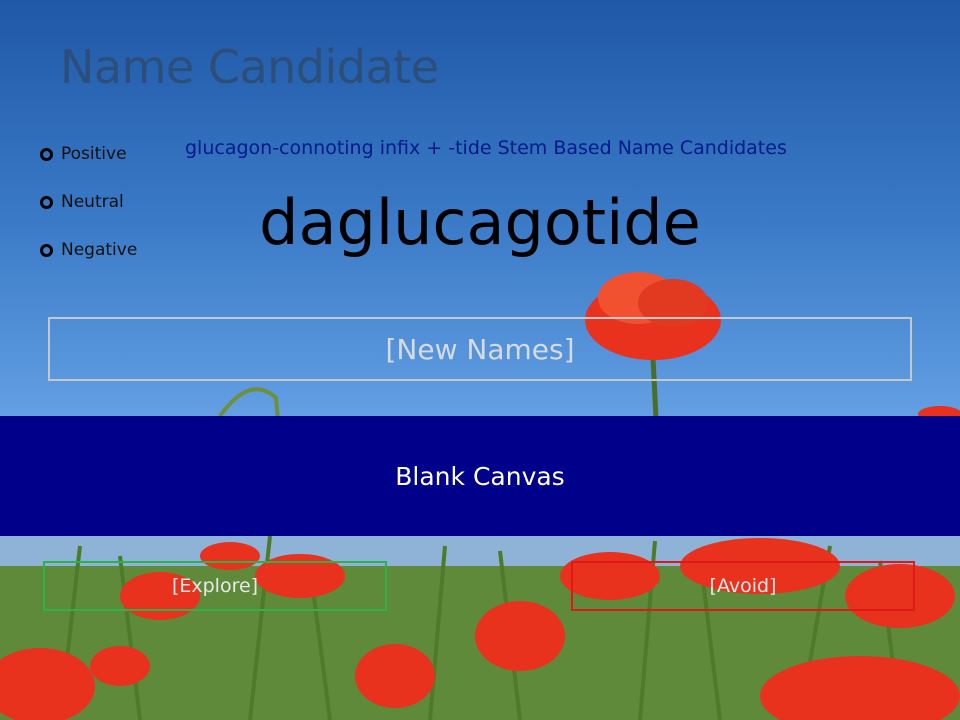  What do you see at coordinates (215, 586) in the screenshot?
I see `explore-button: [Explore]` at bounding box center [215, 586].